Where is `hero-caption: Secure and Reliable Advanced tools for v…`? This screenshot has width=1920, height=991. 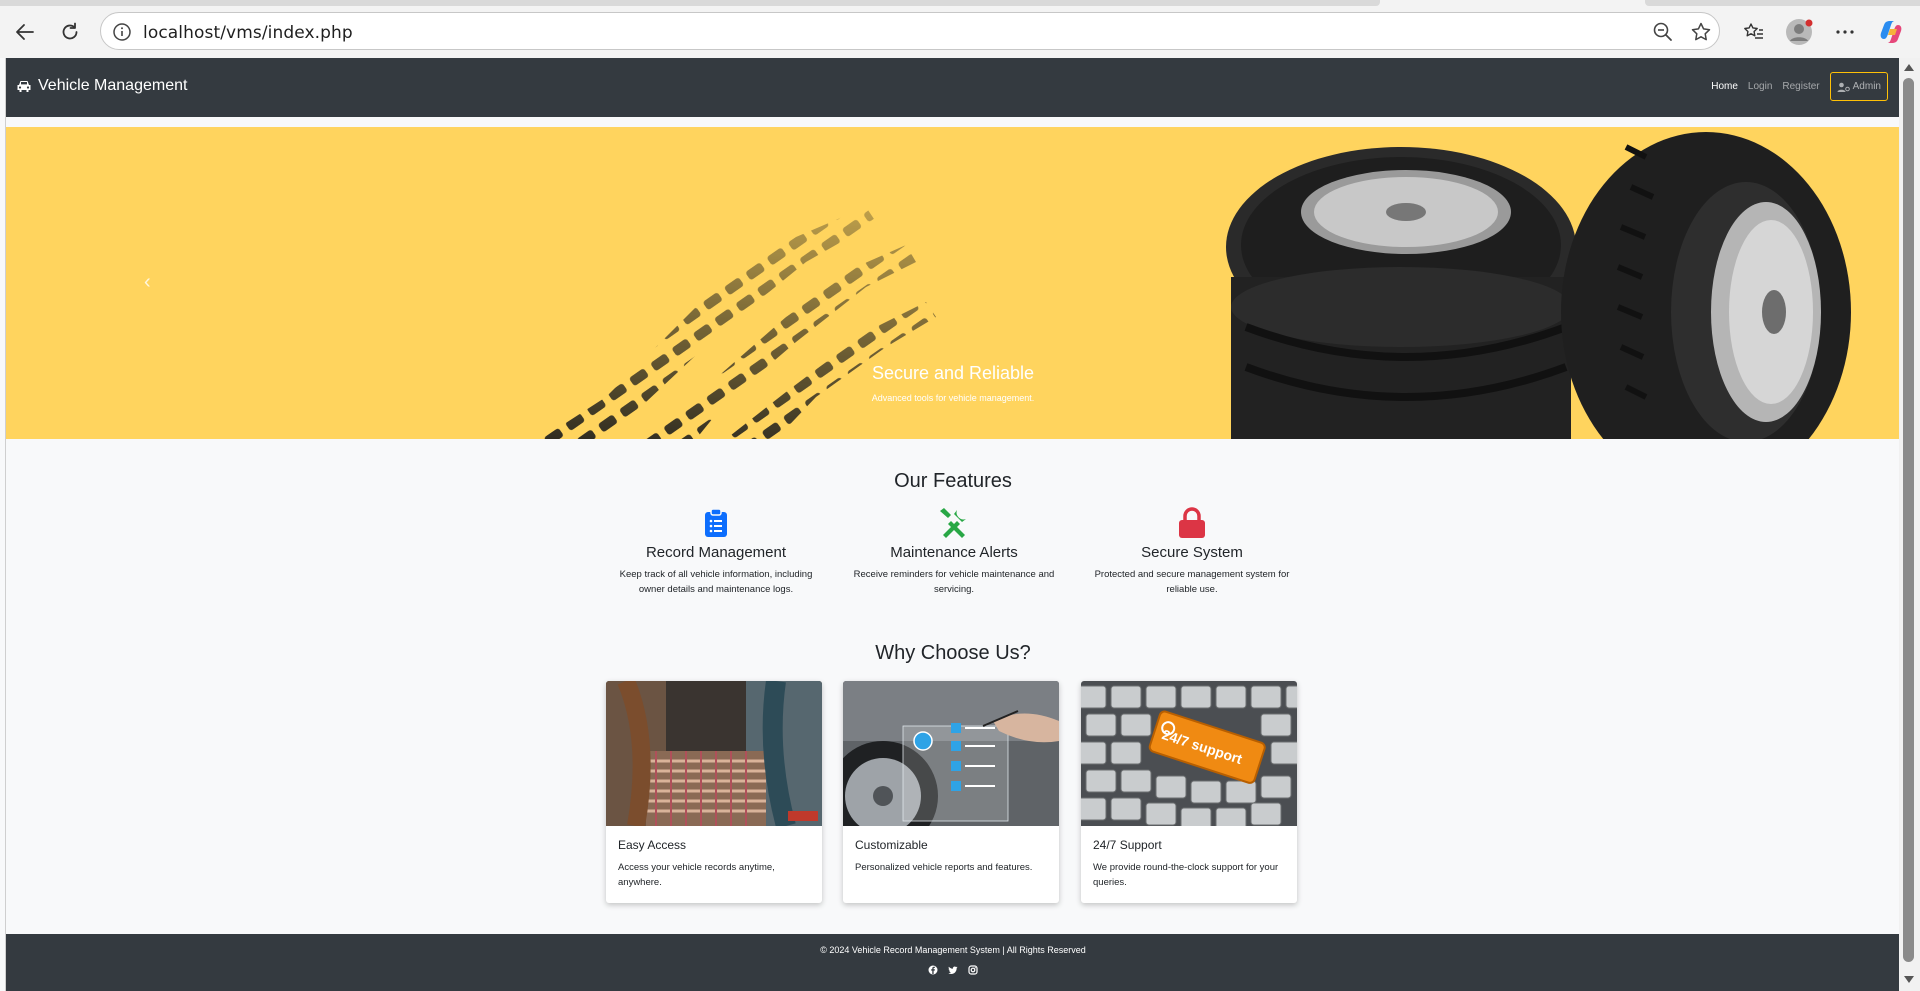 hero-caption: Secure and Reliable Advanced tools for v… is located at coordinates (953, 383).